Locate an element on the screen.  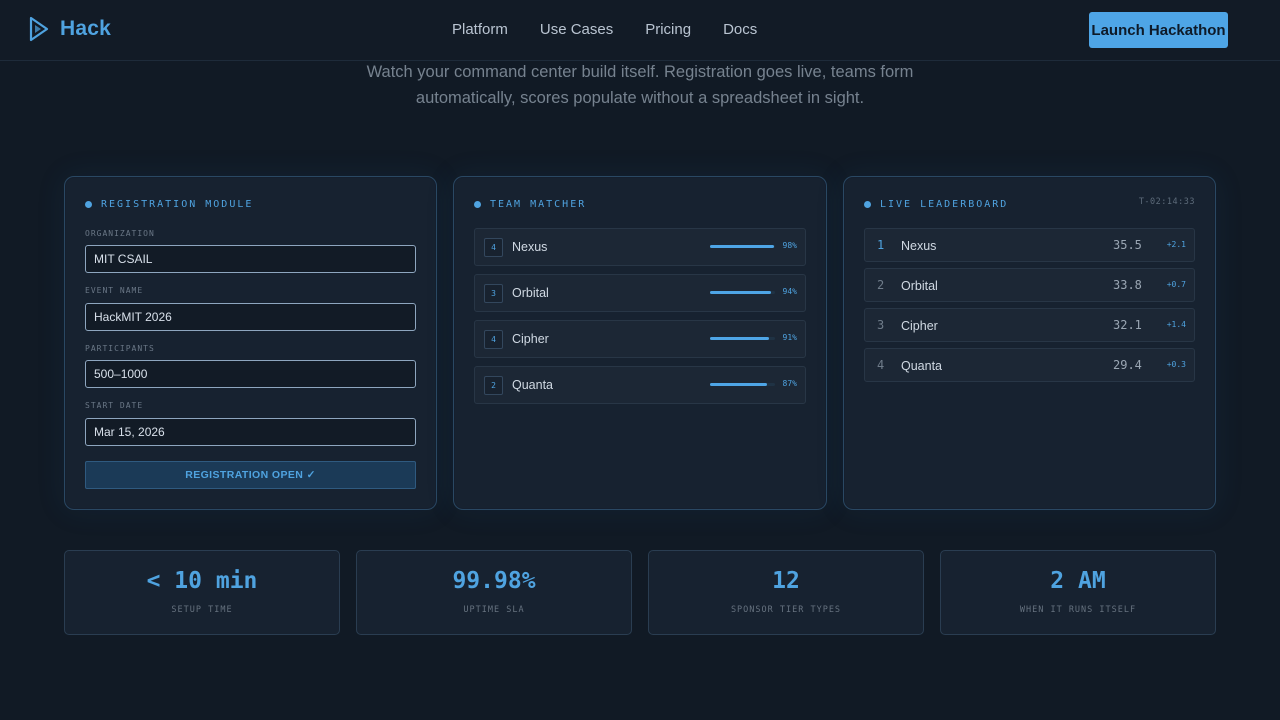
leaderboard-row: 1 Nexus 35.5 +2.1 is located at coordinates (1029, 245).